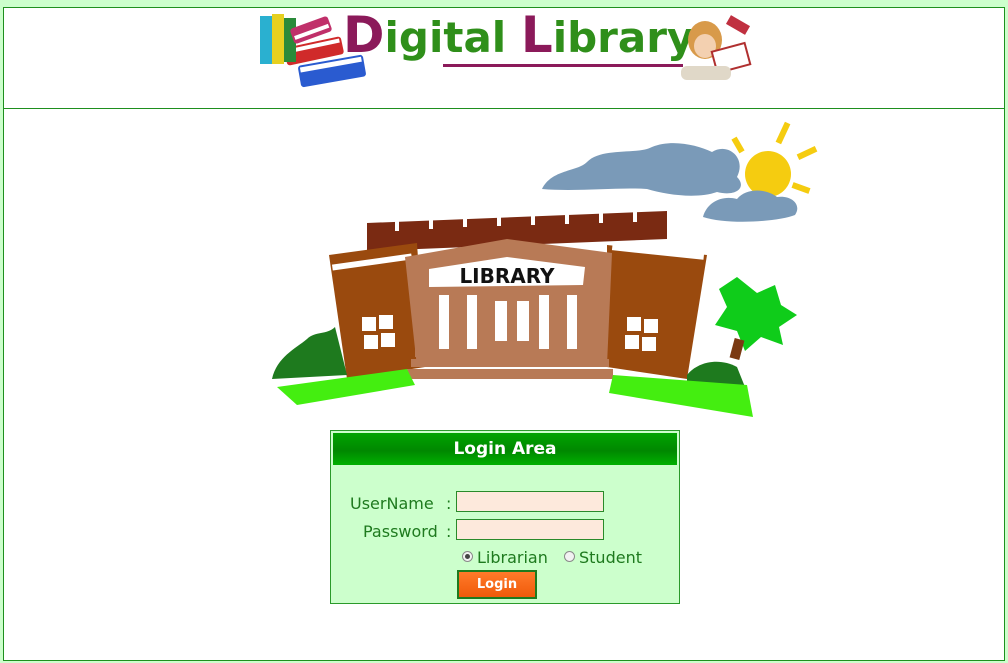  I want to click on login-header: Login Area, so click(505, 449).